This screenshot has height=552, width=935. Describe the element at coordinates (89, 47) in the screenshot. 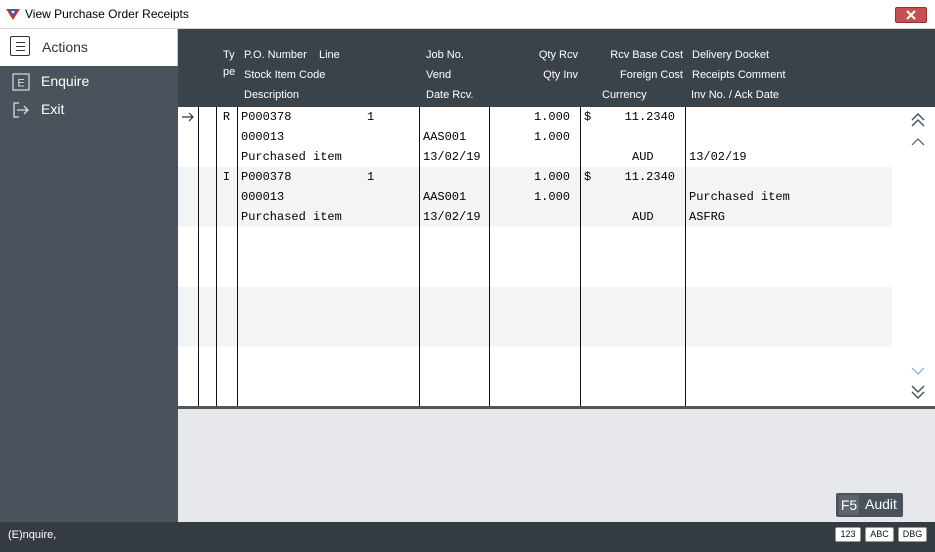

I see `actions-header: Actions` at that location.